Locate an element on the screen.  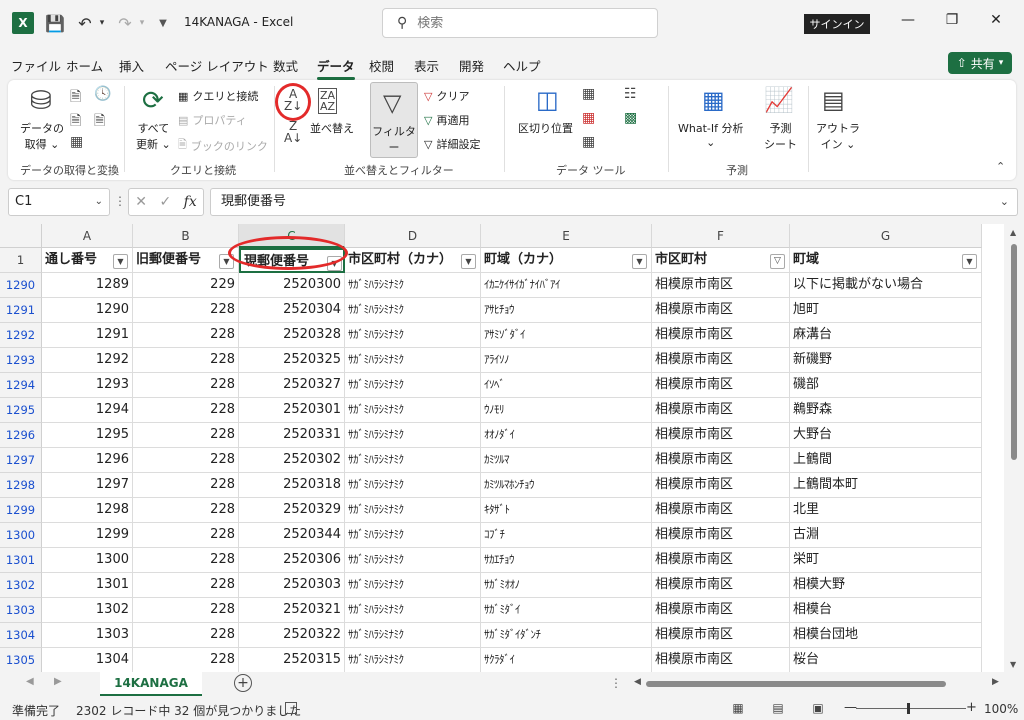
cell-e: ｻｶﾞﾐｵｵﾉ is located at coordinates (566, 585).